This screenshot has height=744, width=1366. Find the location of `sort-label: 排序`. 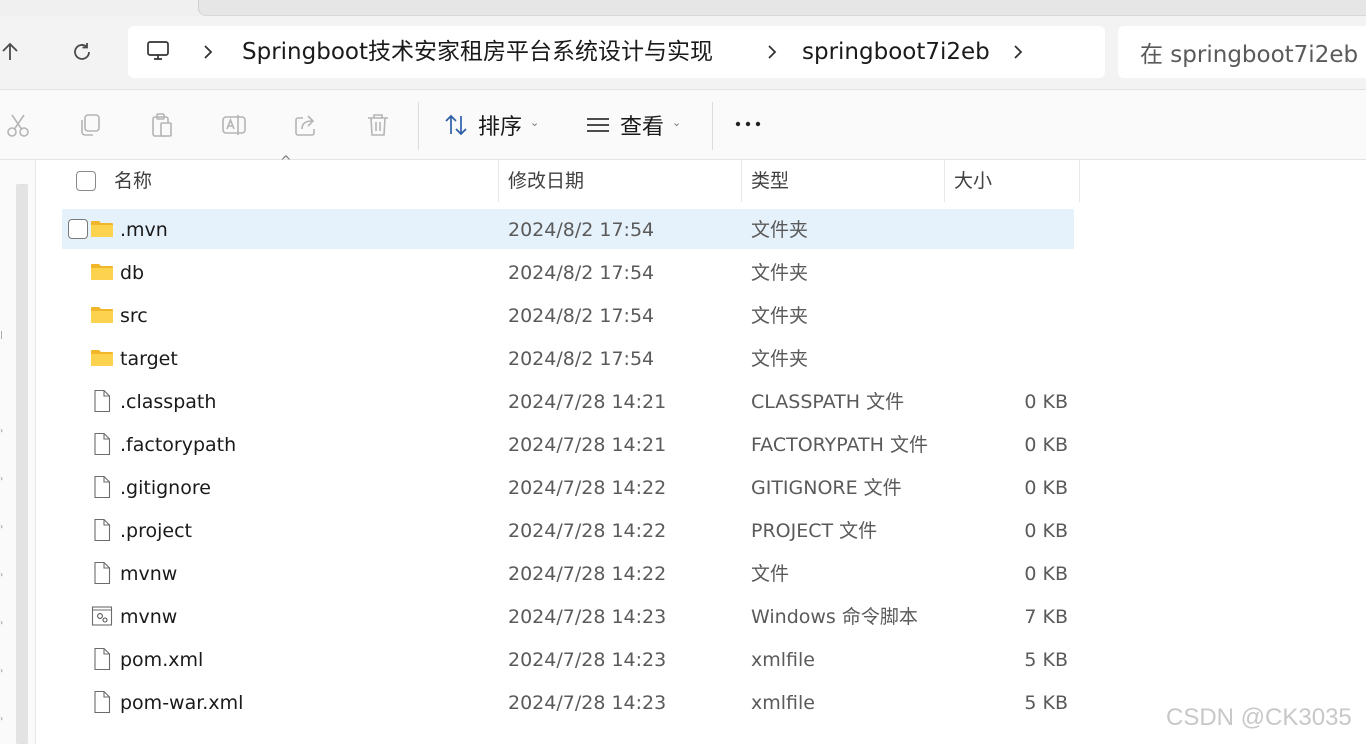

sort-label: 排序 is located at coordinates (500, 127).